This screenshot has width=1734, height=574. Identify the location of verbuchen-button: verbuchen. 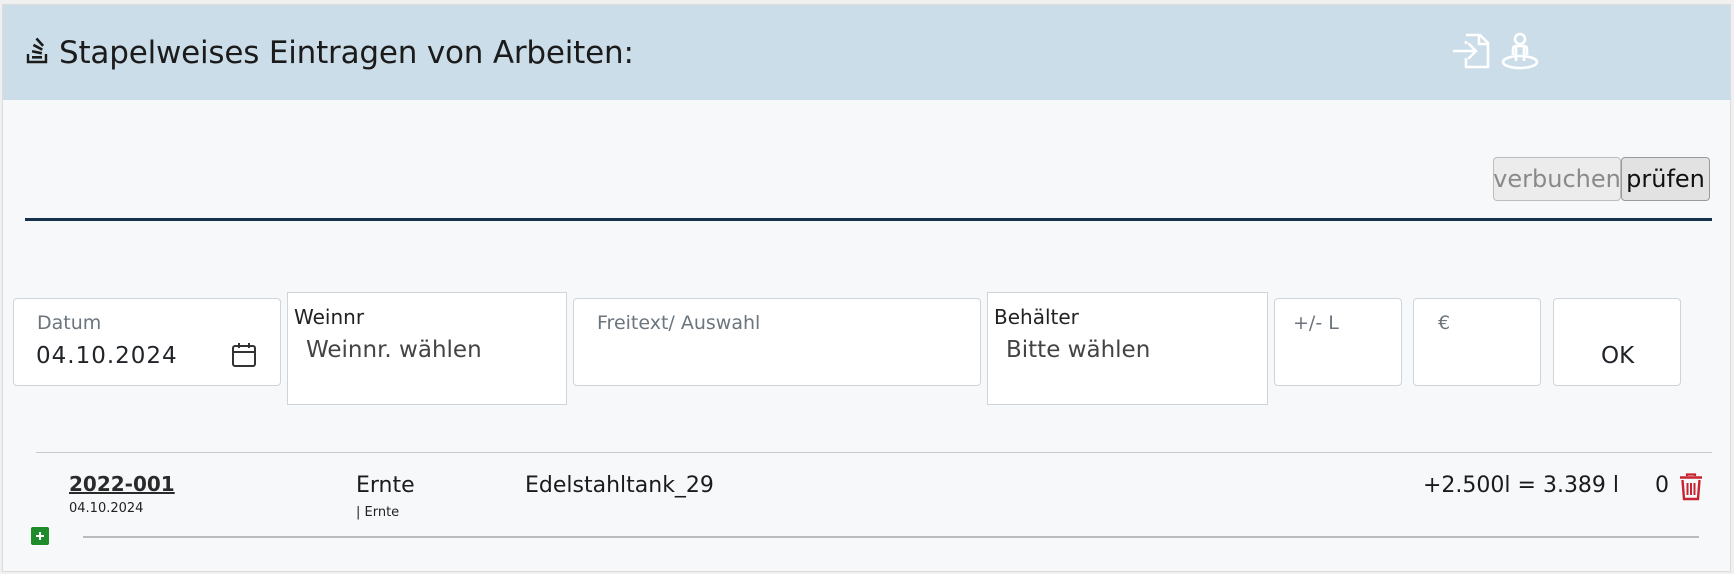
(1557, 179).